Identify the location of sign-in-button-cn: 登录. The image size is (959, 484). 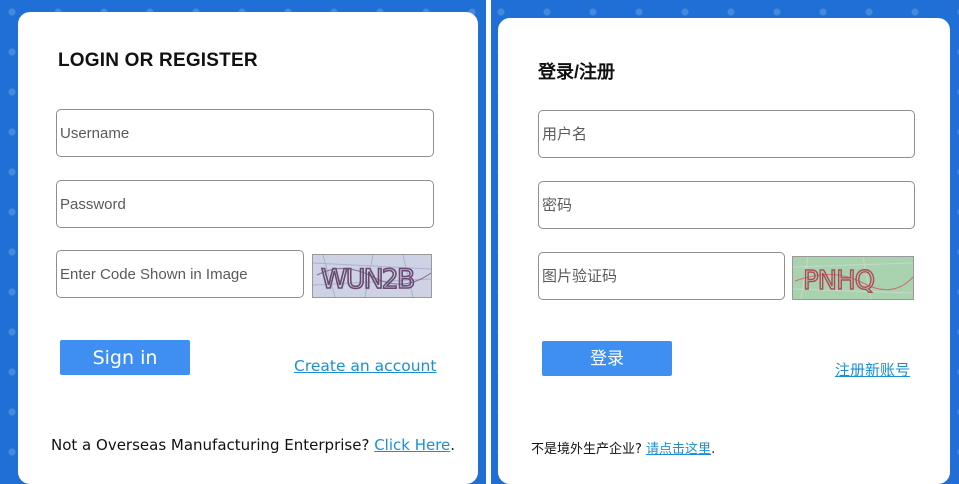
(607, 358).